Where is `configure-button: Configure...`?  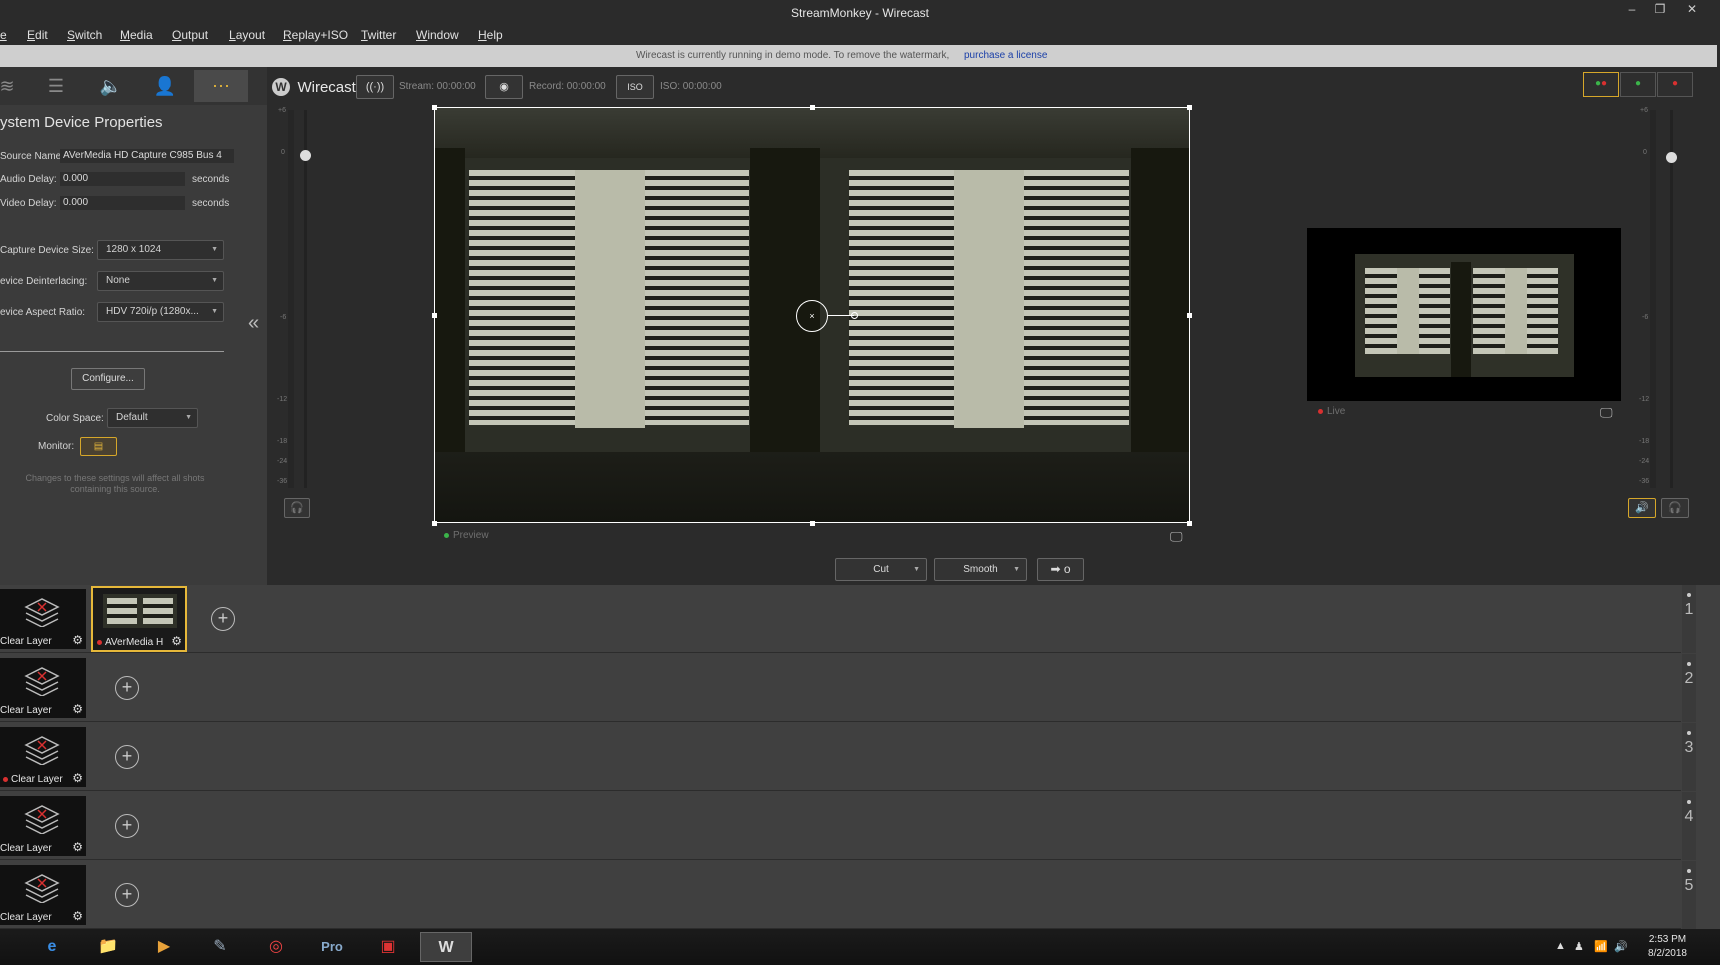
configure-button: Configure... is located at coordinates (108, 379).